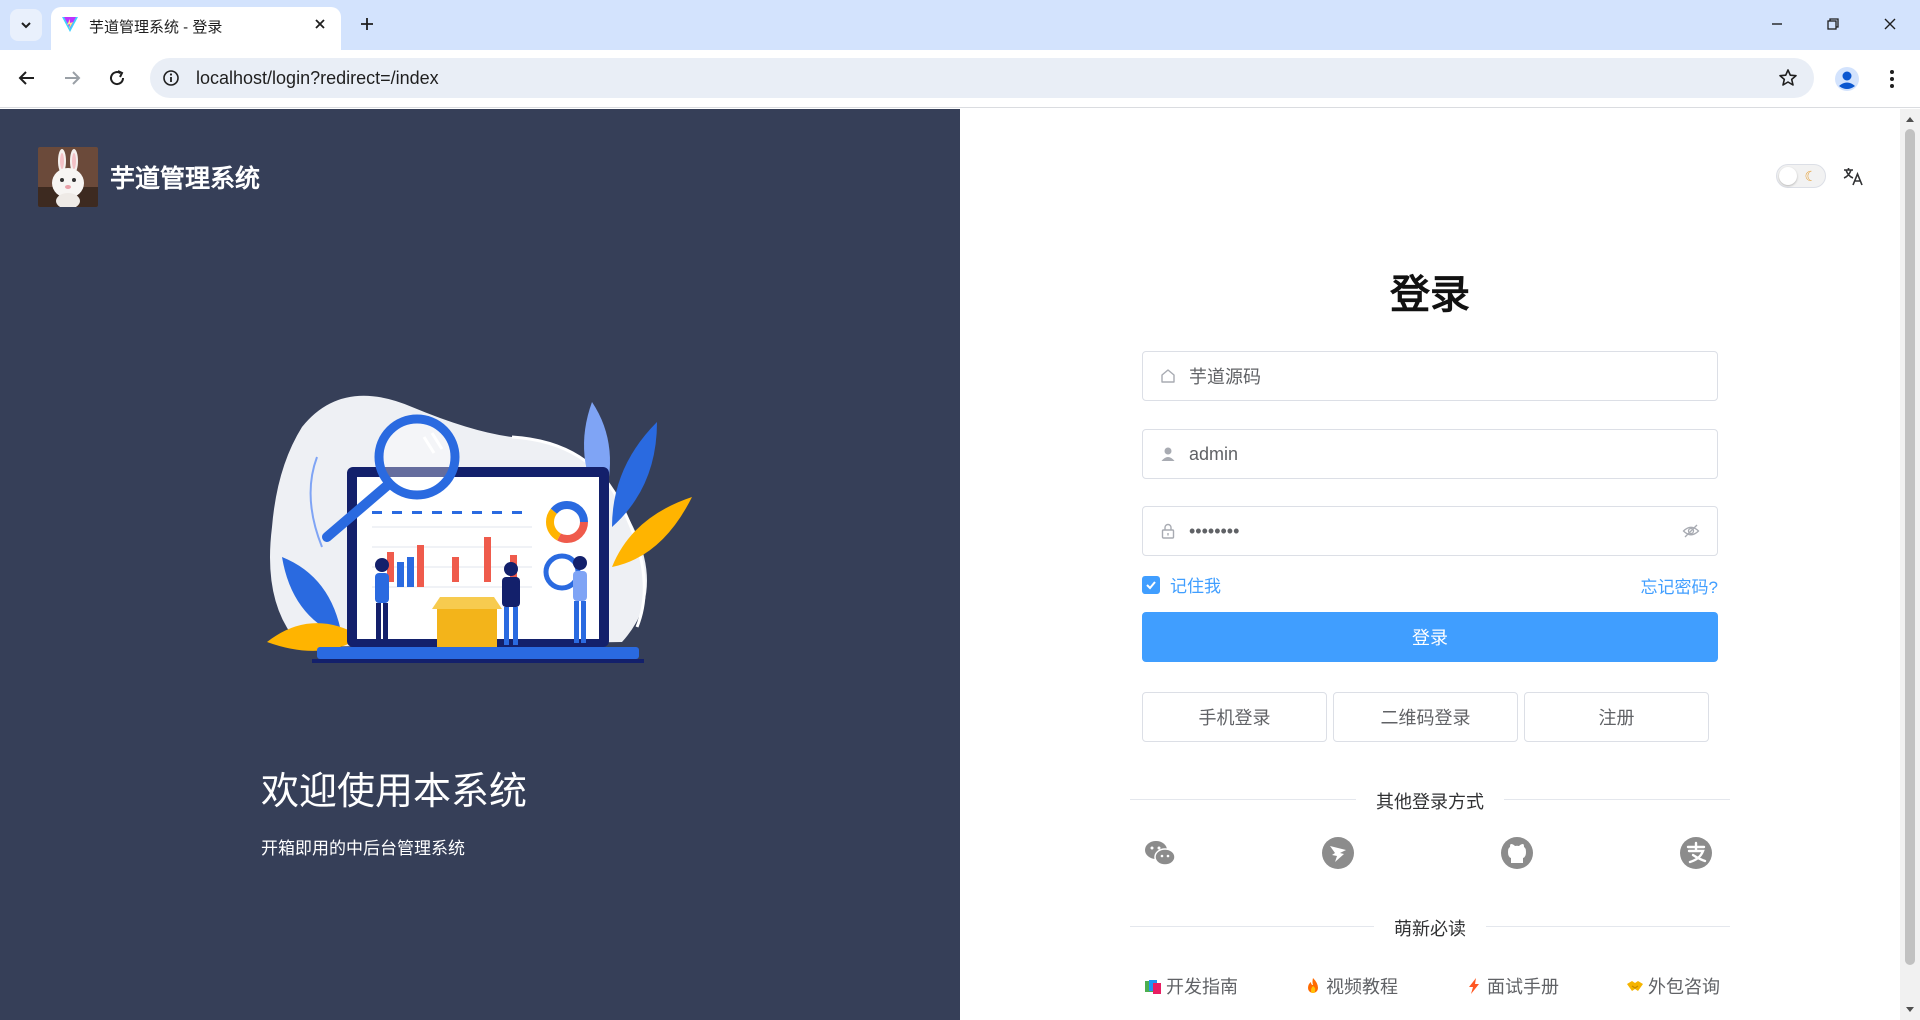  I want to click on language-translate-icon, so click(1853, 176).